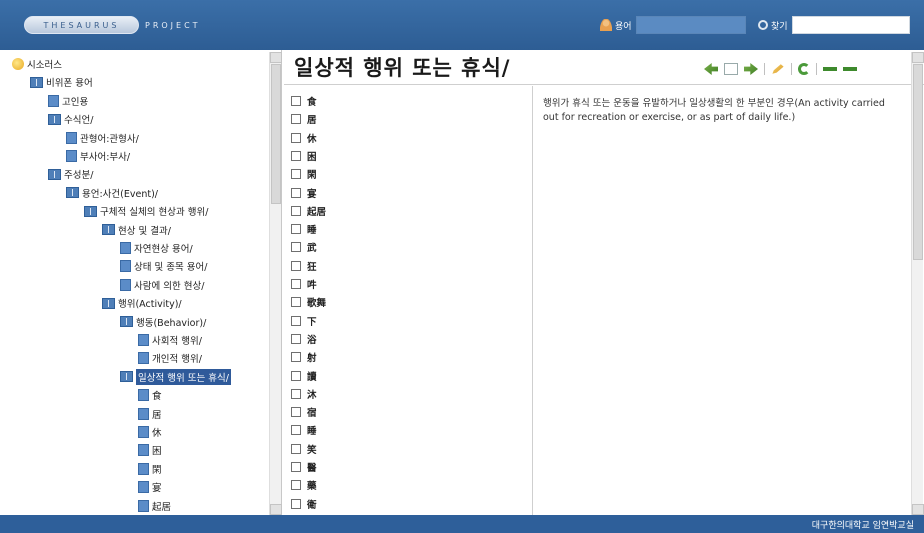  What do you see at coordinates (150, 305) in the screenshot?
I see `tree-node-label: 행위(Activity)/` at bounding box center [150, 305].